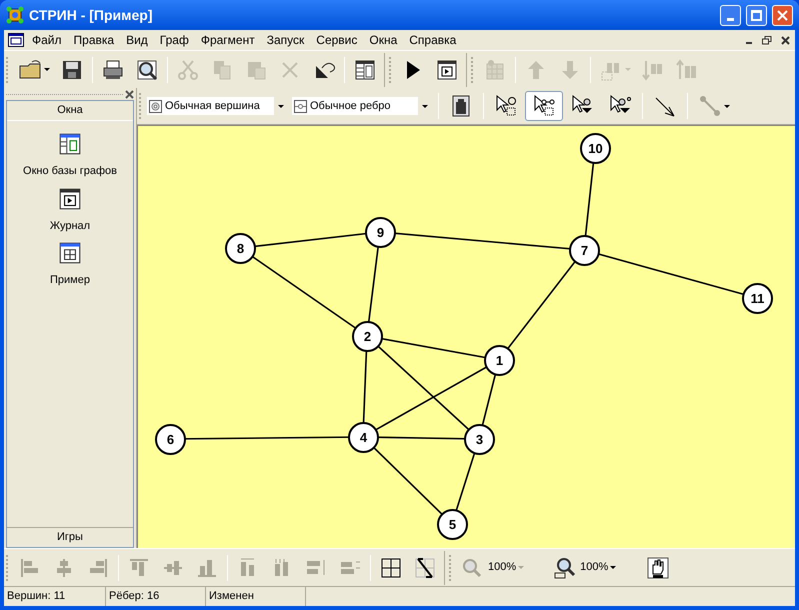 The height and width of the screenshot is (610, 799). I want to click on menu-item: Правка, so click(94, 40).